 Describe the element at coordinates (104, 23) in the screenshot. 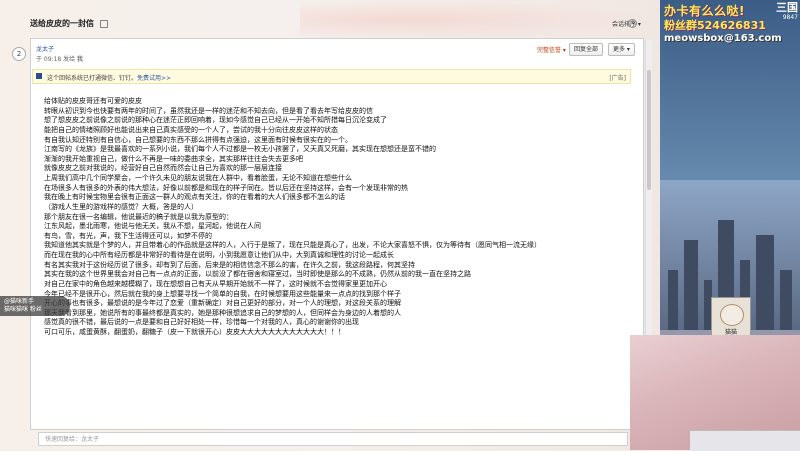

I see `bookmark-icon` at that location.